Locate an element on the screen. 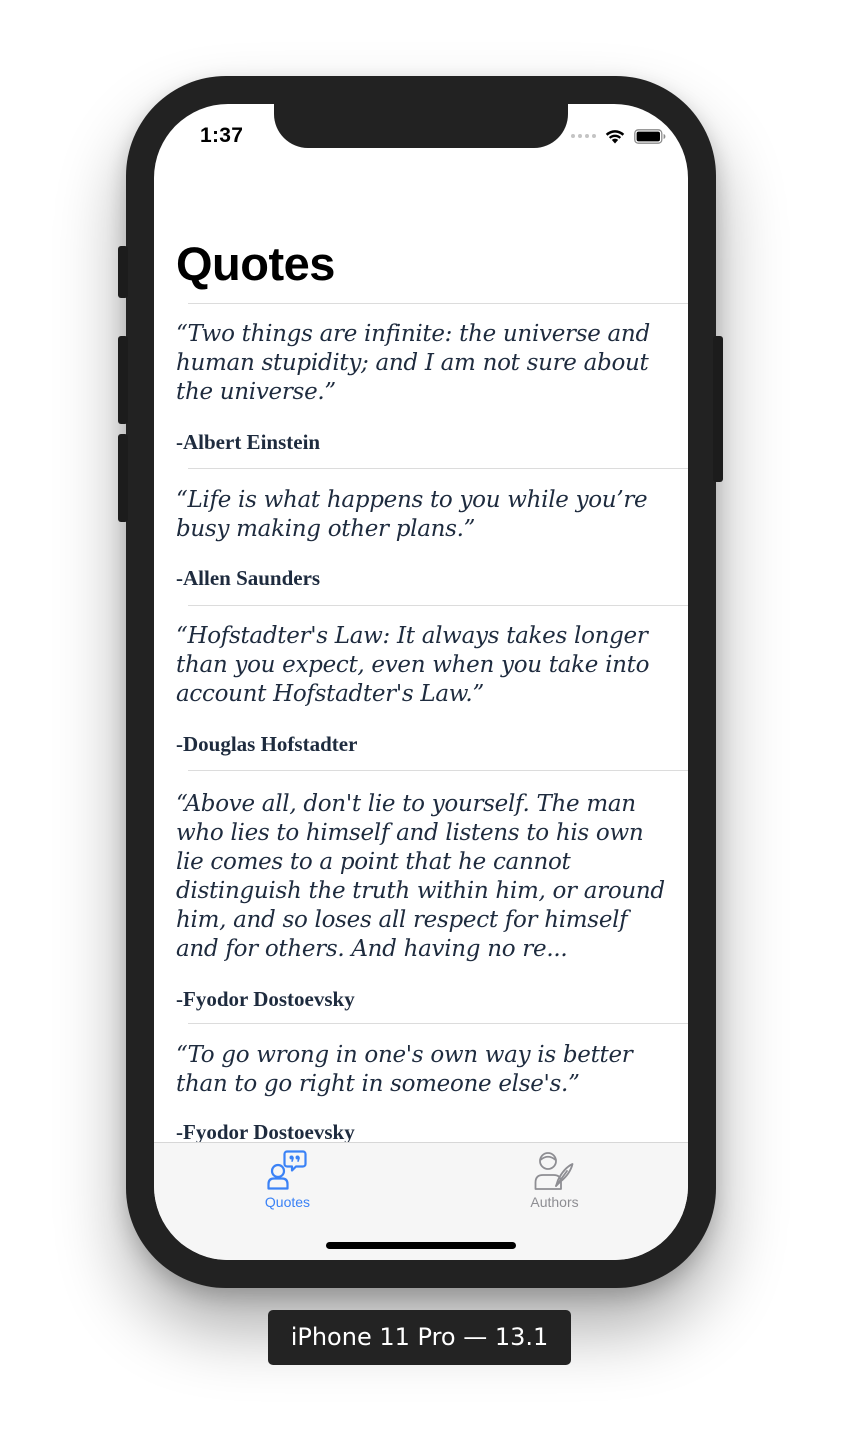 The width and height of the screenshot is (842, 1438). status-time: 1:37 is located at coordinates (222, 135).